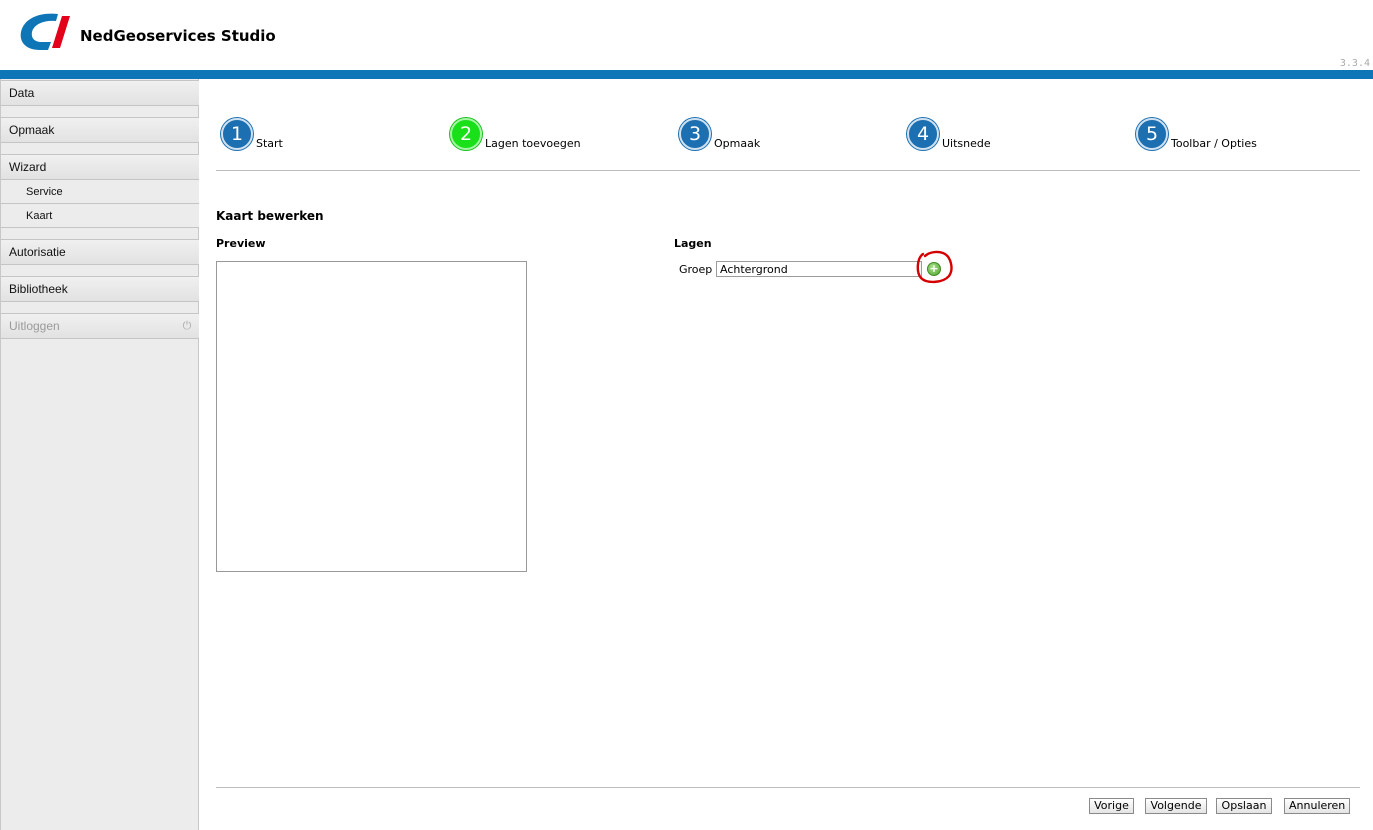 The image size is (1373, 830). What do you see at coordinates (241, 243) in the screenshot?
I see `preview-label: Preview` at bounding box center [241, 243].